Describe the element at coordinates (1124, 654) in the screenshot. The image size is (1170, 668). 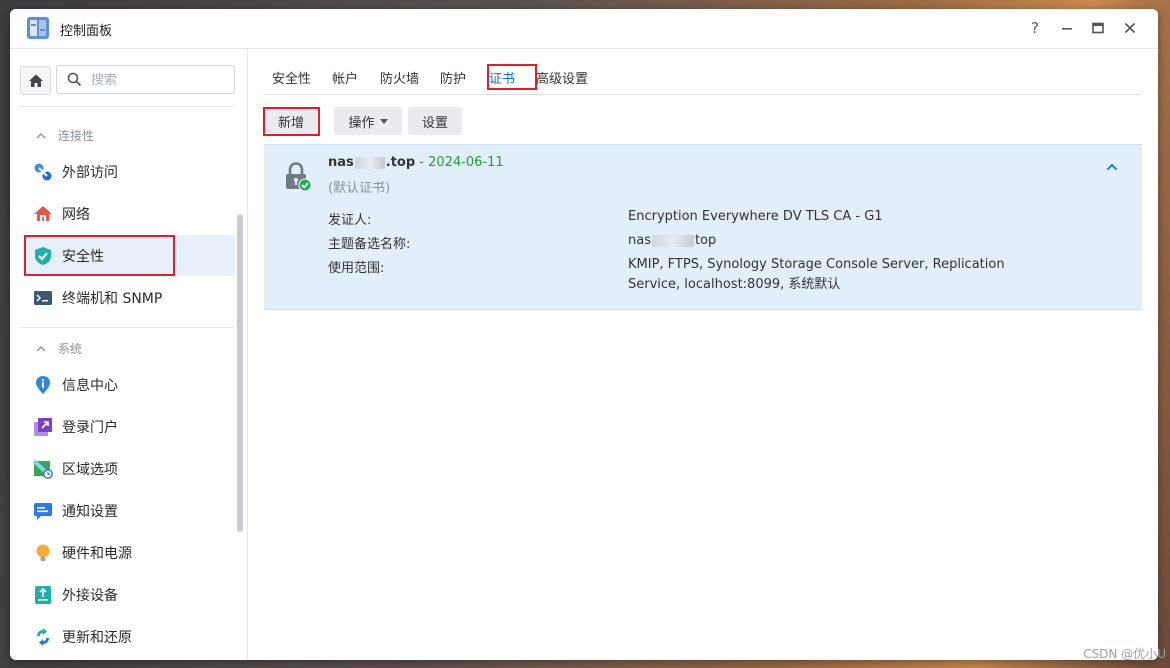
I see `watermark: CSDN @优小U` at that location.